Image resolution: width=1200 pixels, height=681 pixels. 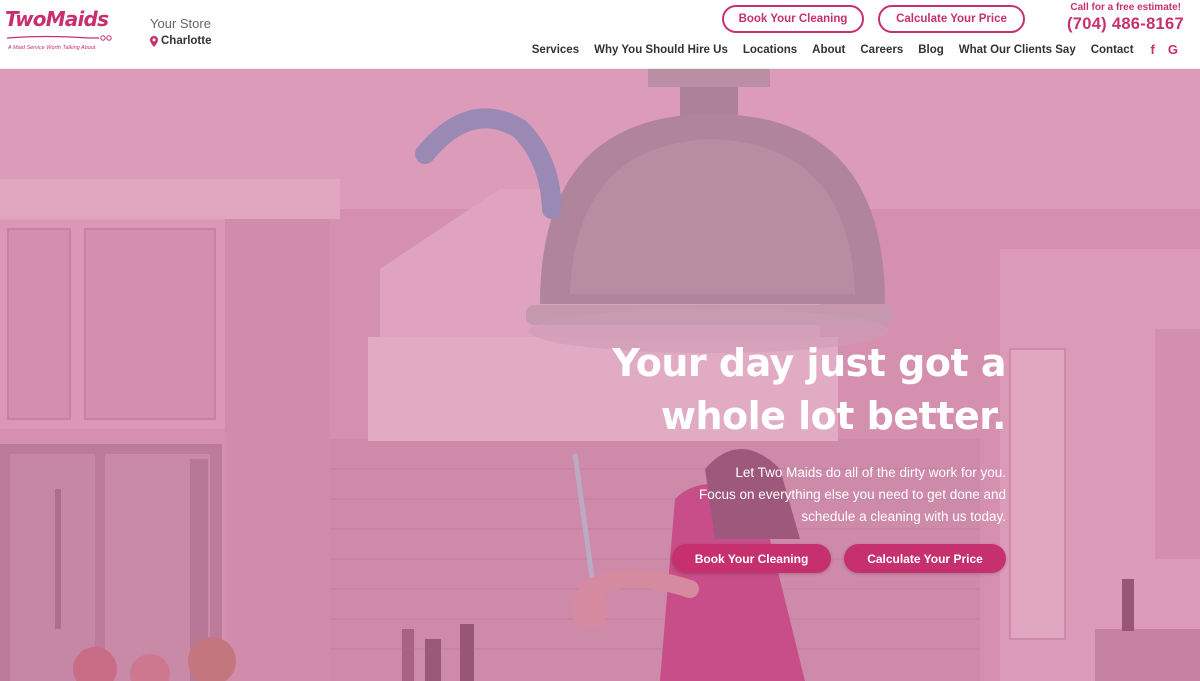 I want to click on google-icon: G, so click(x=1173, y=49).